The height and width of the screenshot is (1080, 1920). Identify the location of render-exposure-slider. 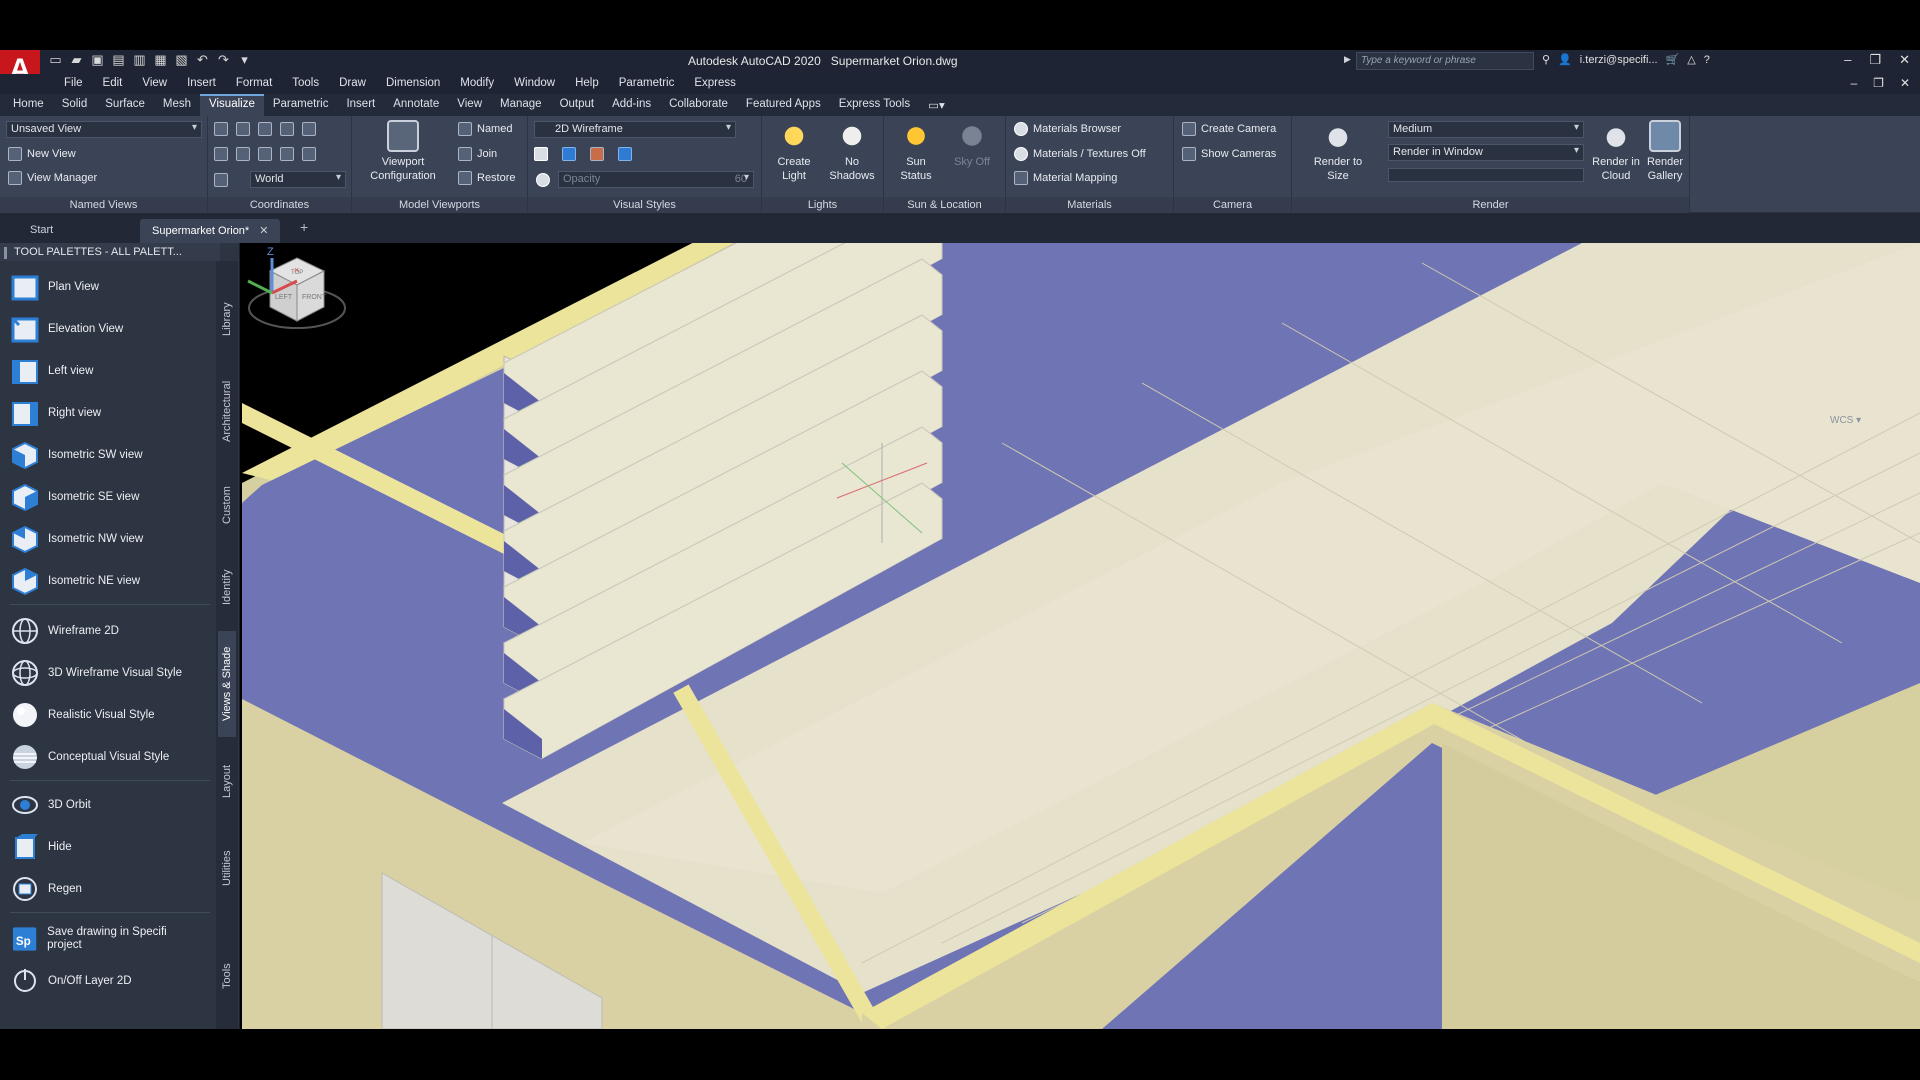
(1486, 175).